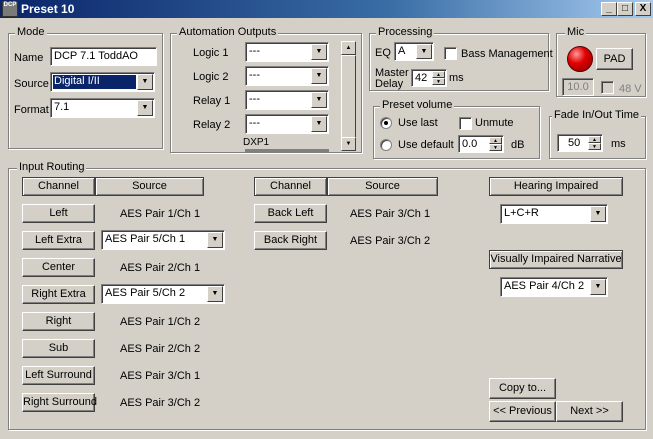 The width and height of the screenshot is (653, 439). I want to click on relay-1-label: Relay 1, so click(212, 101).